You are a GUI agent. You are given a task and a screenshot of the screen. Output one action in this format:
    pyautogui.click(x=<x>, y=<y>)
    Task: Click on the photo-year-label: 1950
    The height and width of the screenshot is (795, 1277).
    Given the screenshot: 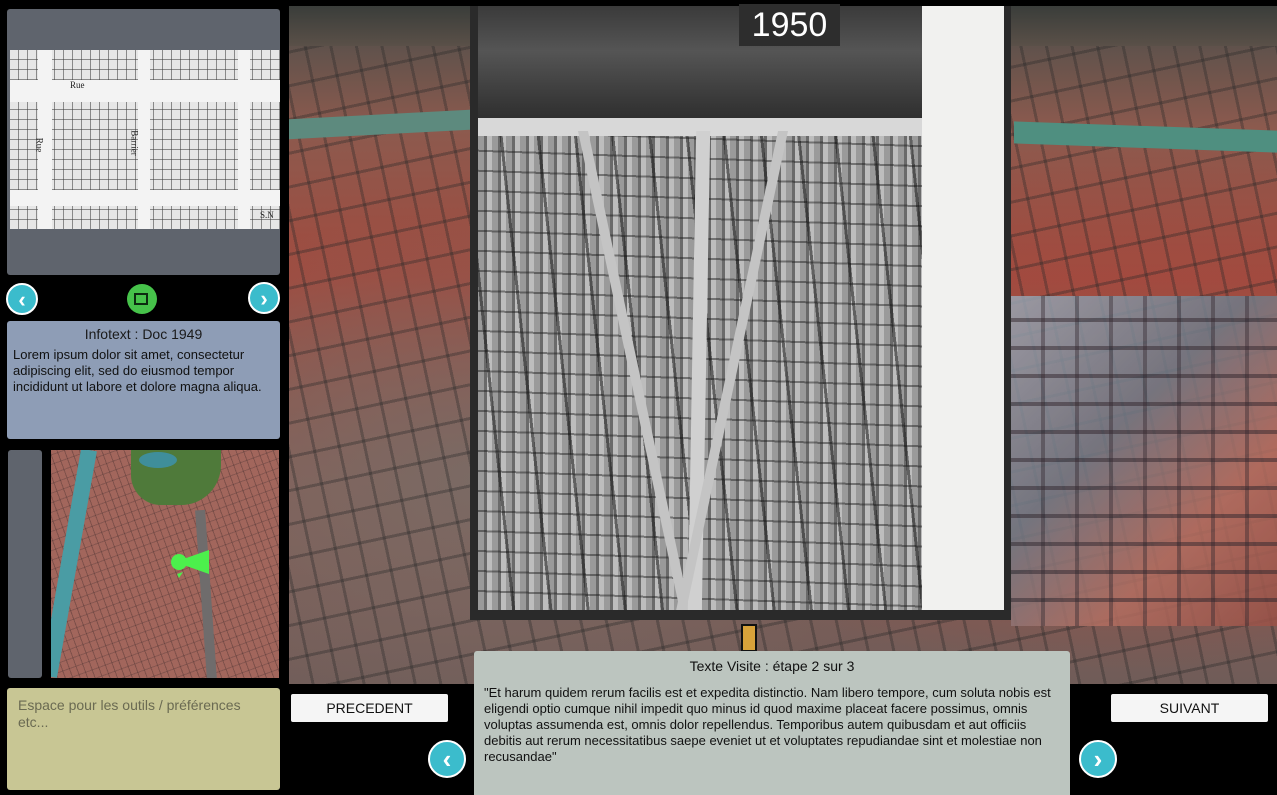 What is the action you would take?
    pyautogui.click(x=789, y=25)
    